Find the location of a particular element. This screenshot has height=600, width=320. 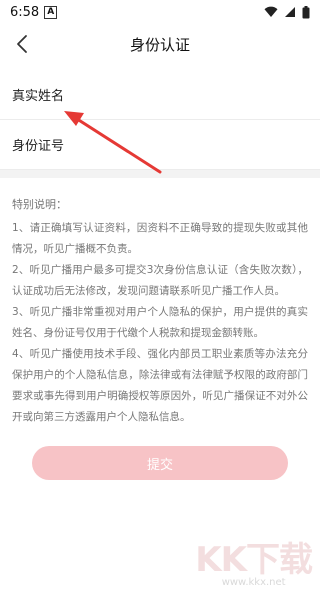

name-label: 真实姓名 is located at coordinates (38, 96).